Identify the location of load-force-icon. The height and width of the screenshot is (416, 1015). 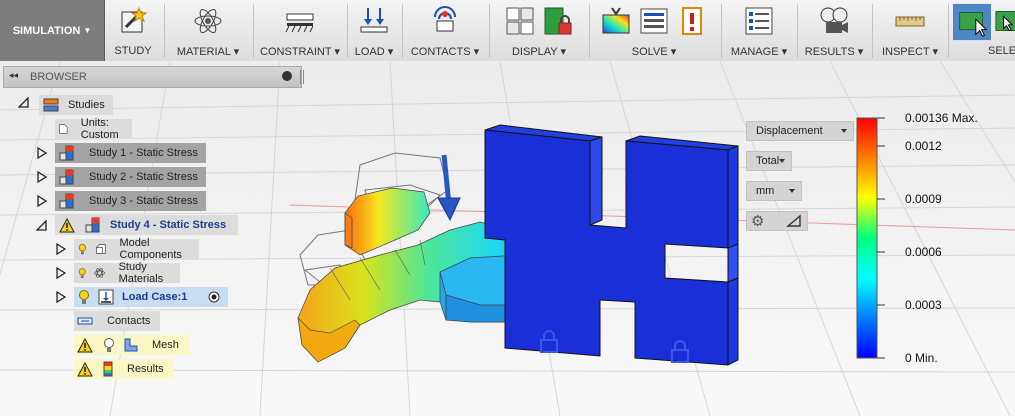
(374, 21).